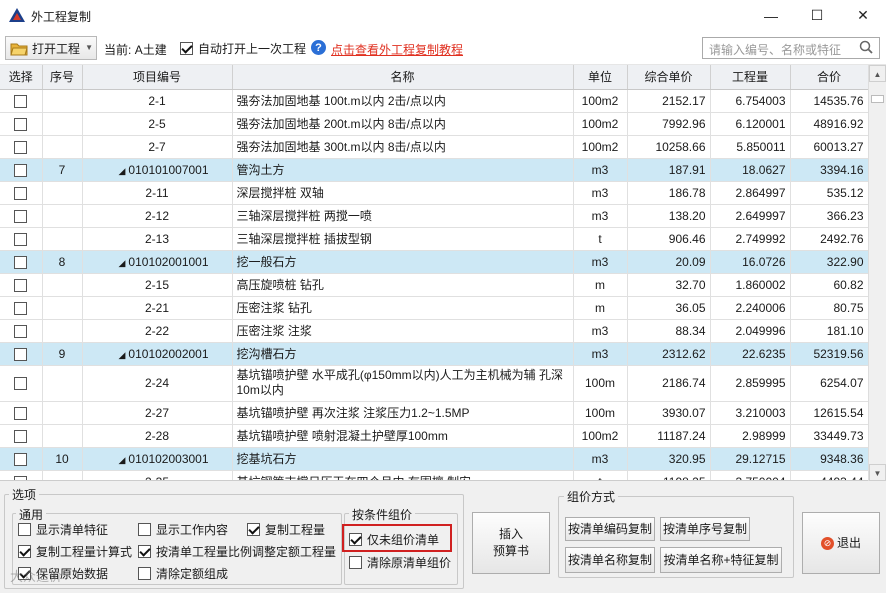  I want to click on vertical-scrollbar: ▲ ▼, so click(877, 273).